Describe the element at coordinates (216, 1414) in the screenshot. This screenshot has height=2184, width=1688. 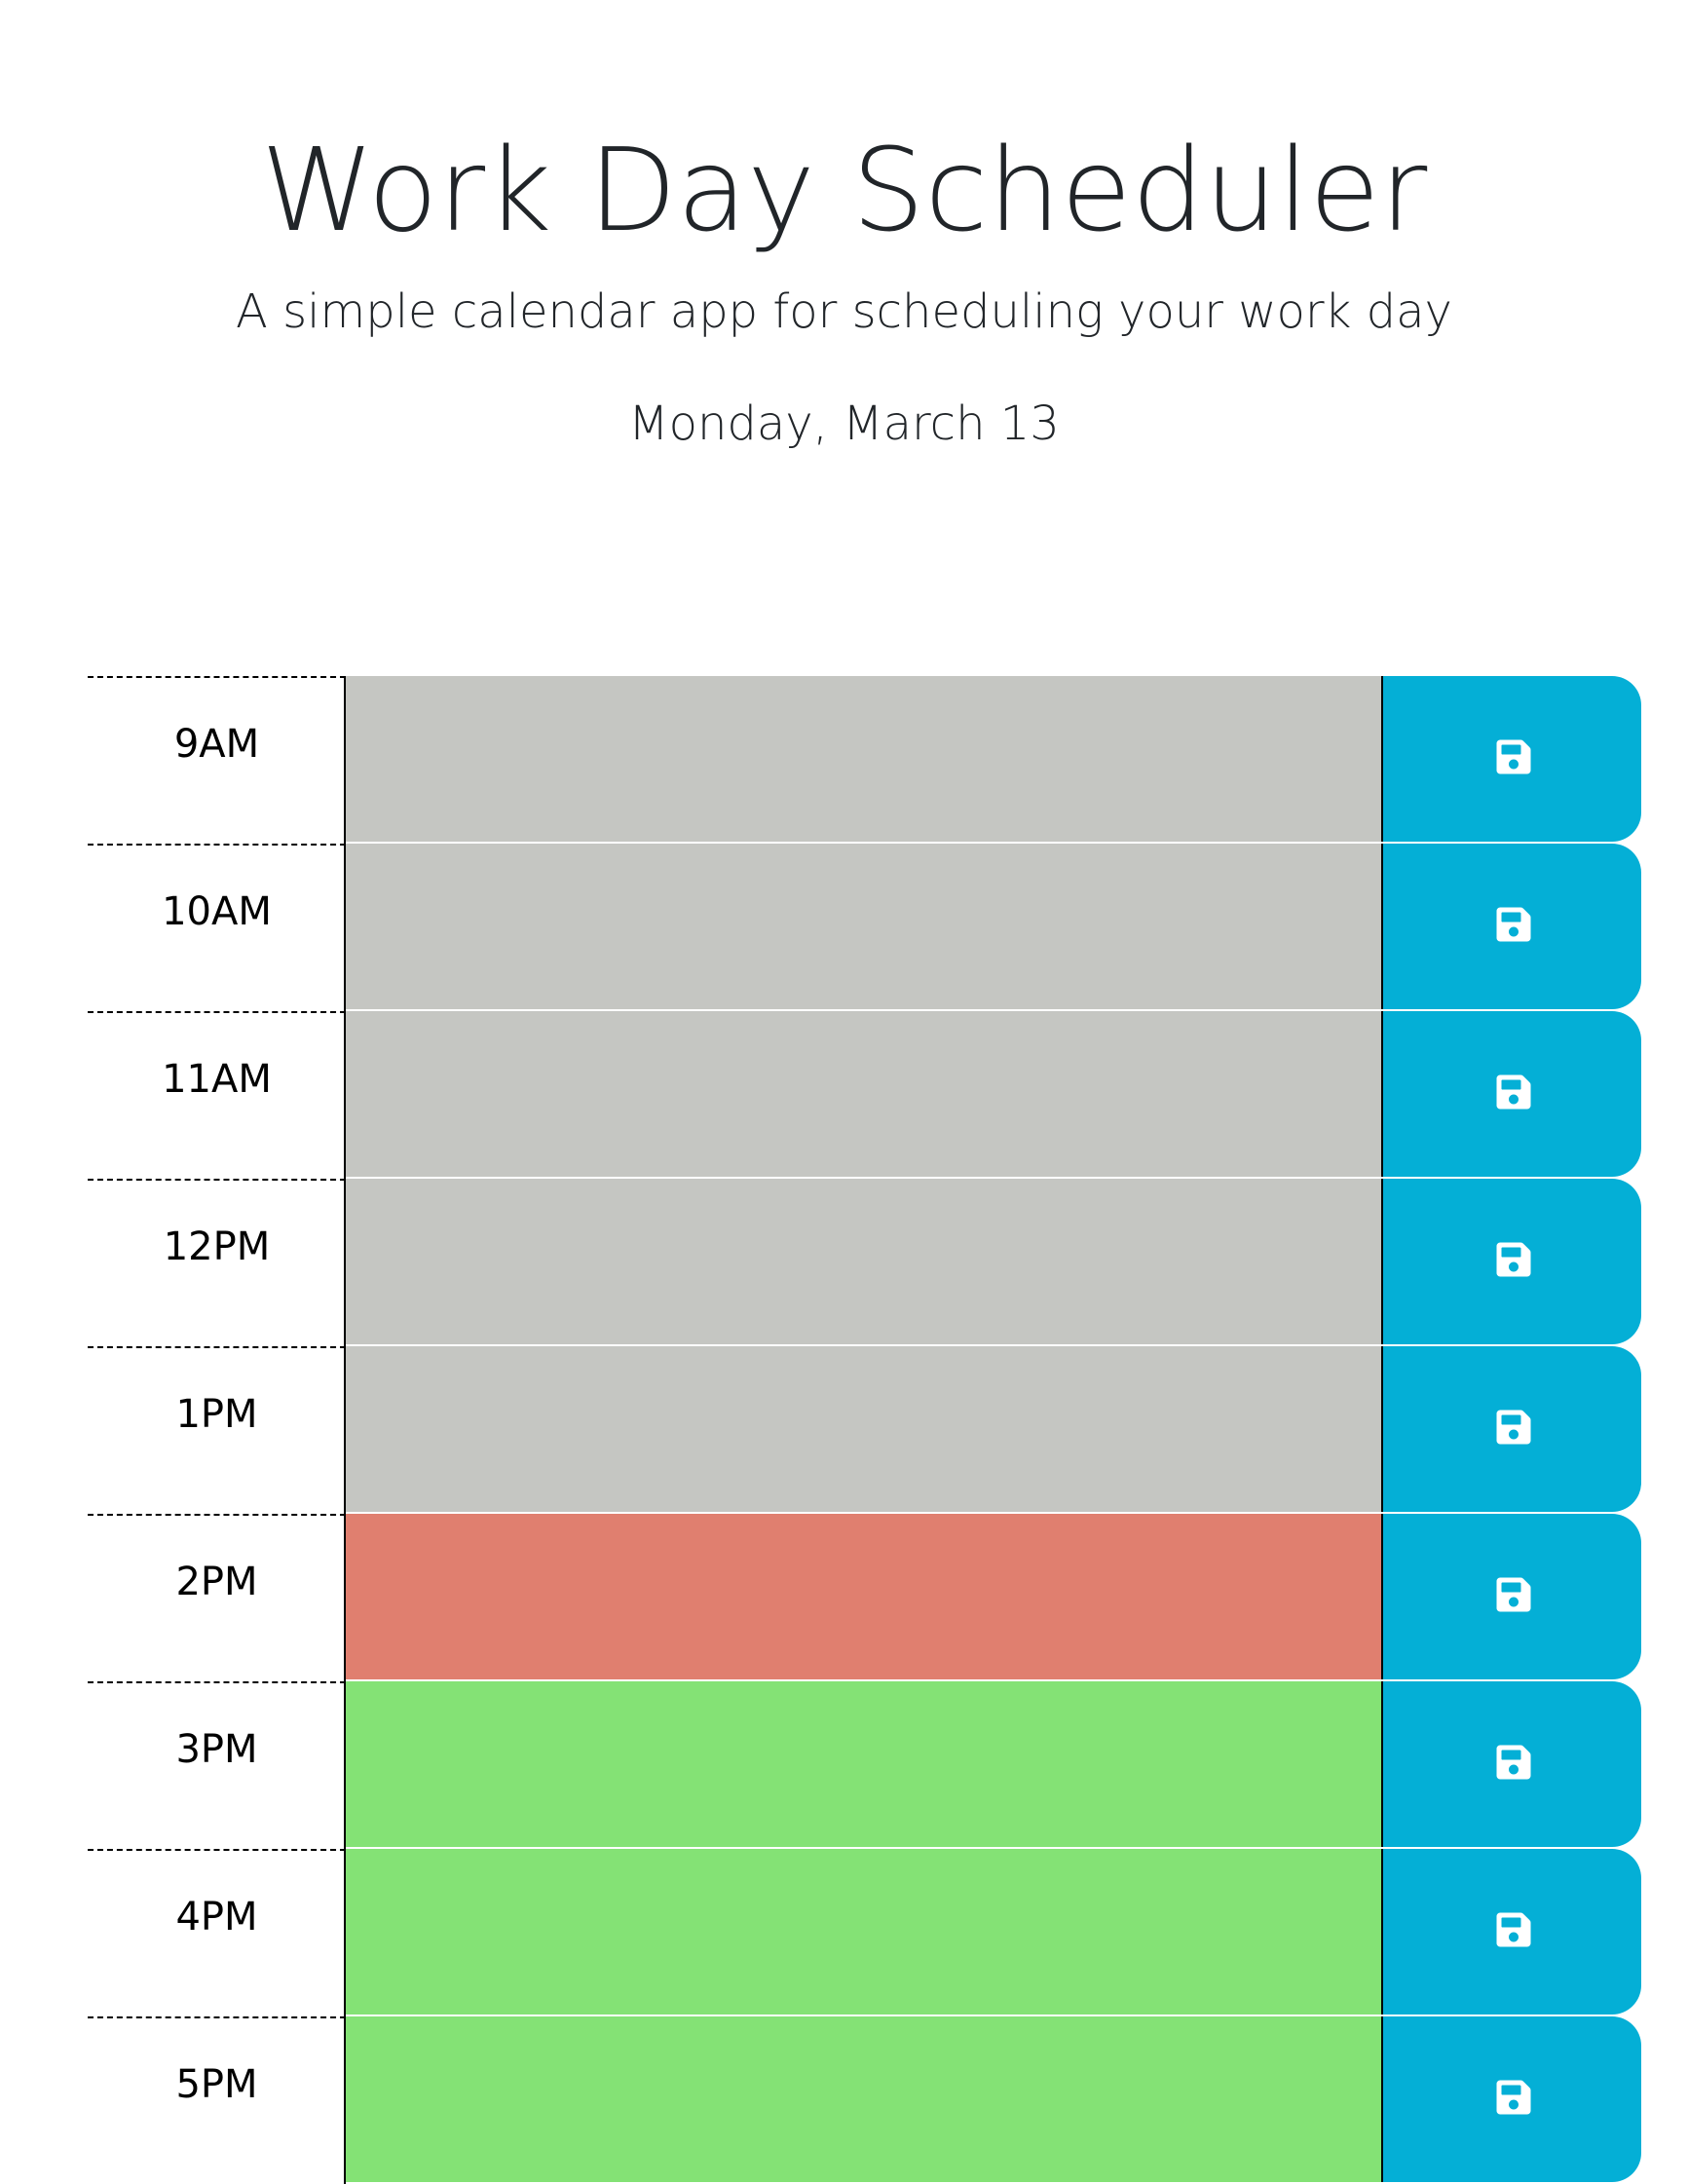
I see `hour-label: 1PM` at that location.